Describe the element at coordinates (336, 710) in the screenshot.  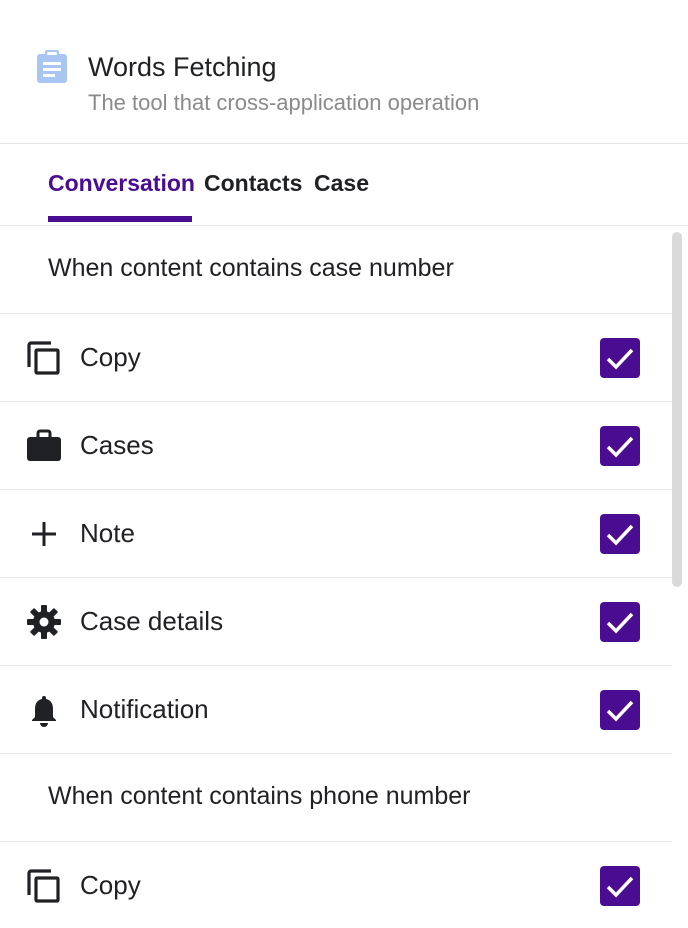
I see `list-item-notification: Notification` at that location.